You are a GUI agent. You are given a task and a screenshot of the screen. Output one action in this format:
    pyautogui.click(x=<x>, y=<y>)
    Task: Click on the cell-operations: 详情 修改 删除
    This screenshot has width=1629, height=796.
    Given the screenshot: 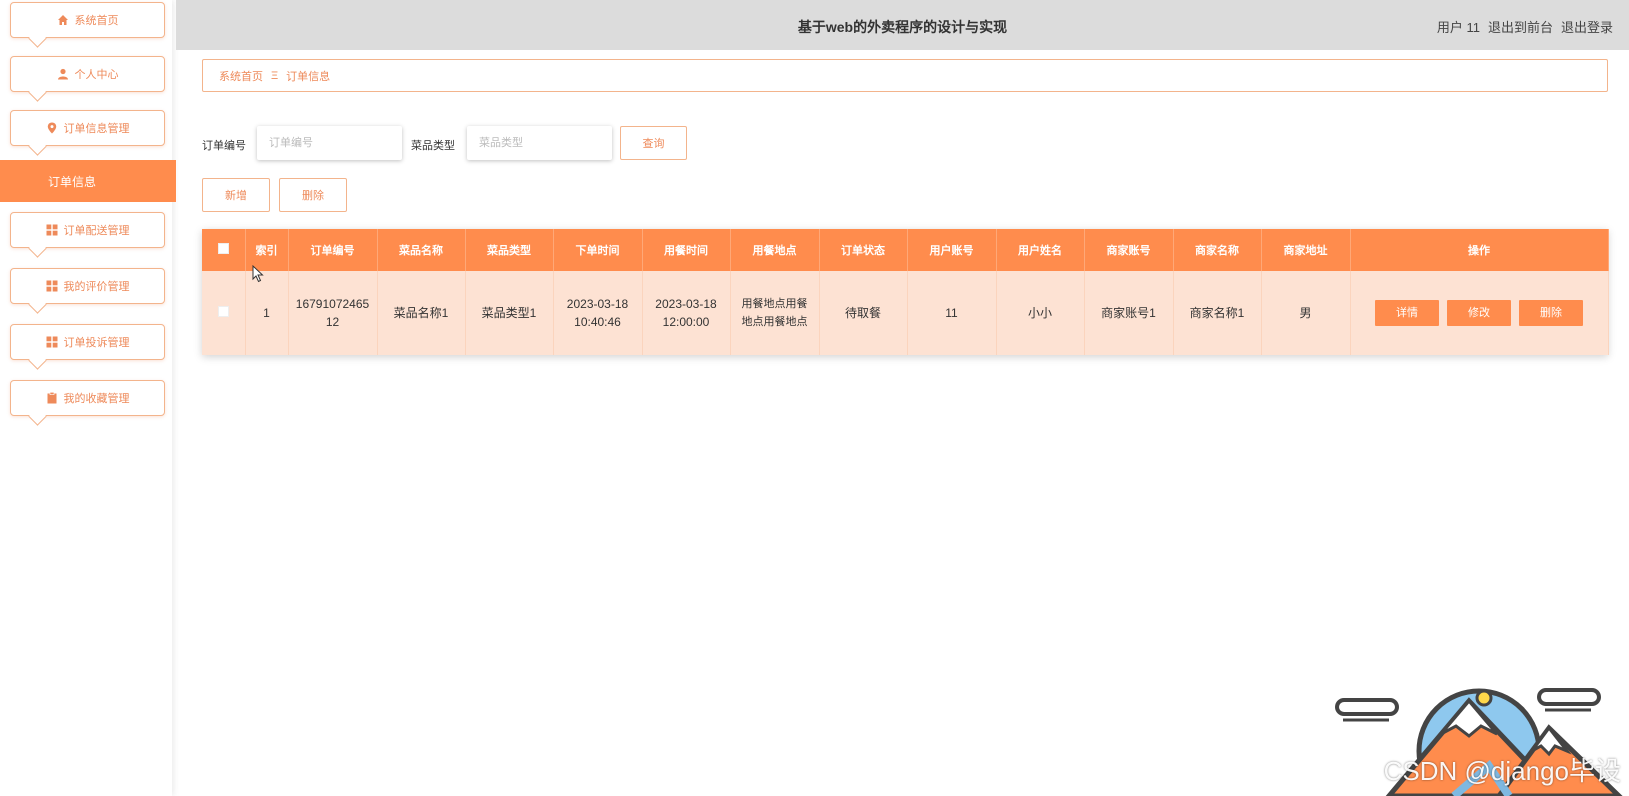 What is the action you would take?
    pyautogui.click(x=1479, y=313)
    